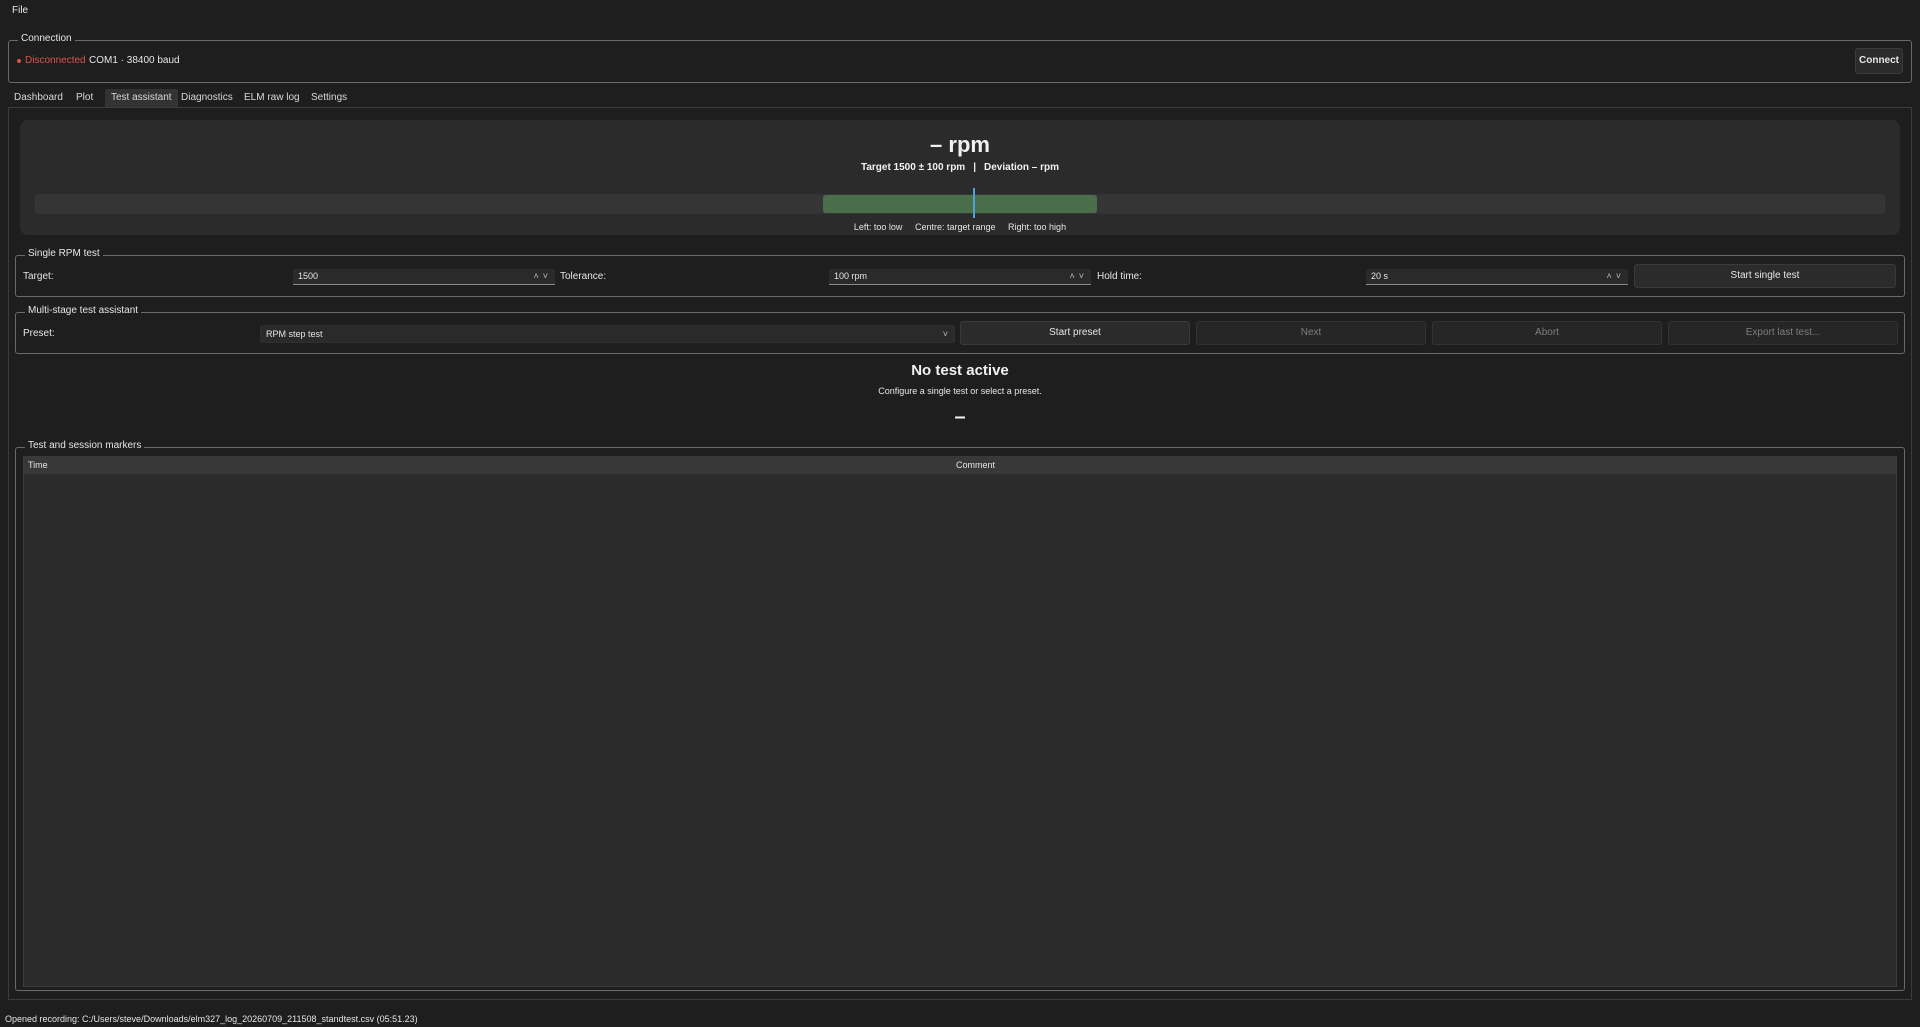  I want to click on table-header: Time Comment, so click(960, 465).